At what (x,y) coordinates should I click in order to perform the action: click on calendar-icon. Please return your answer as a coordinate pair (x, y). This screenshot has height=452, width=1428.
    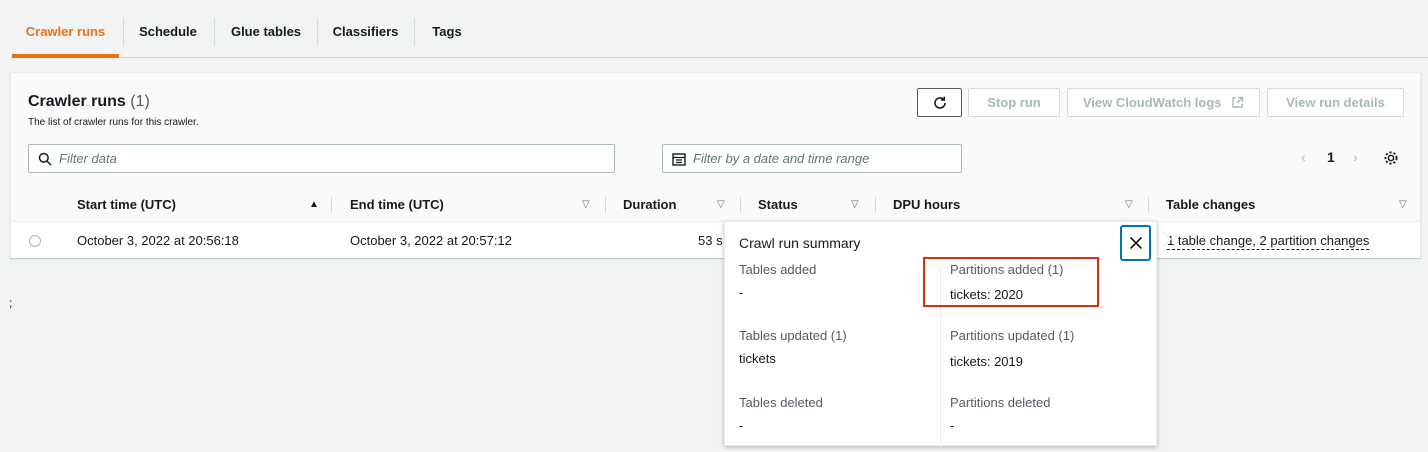
    Looking at the image, I should click on (679, 159).